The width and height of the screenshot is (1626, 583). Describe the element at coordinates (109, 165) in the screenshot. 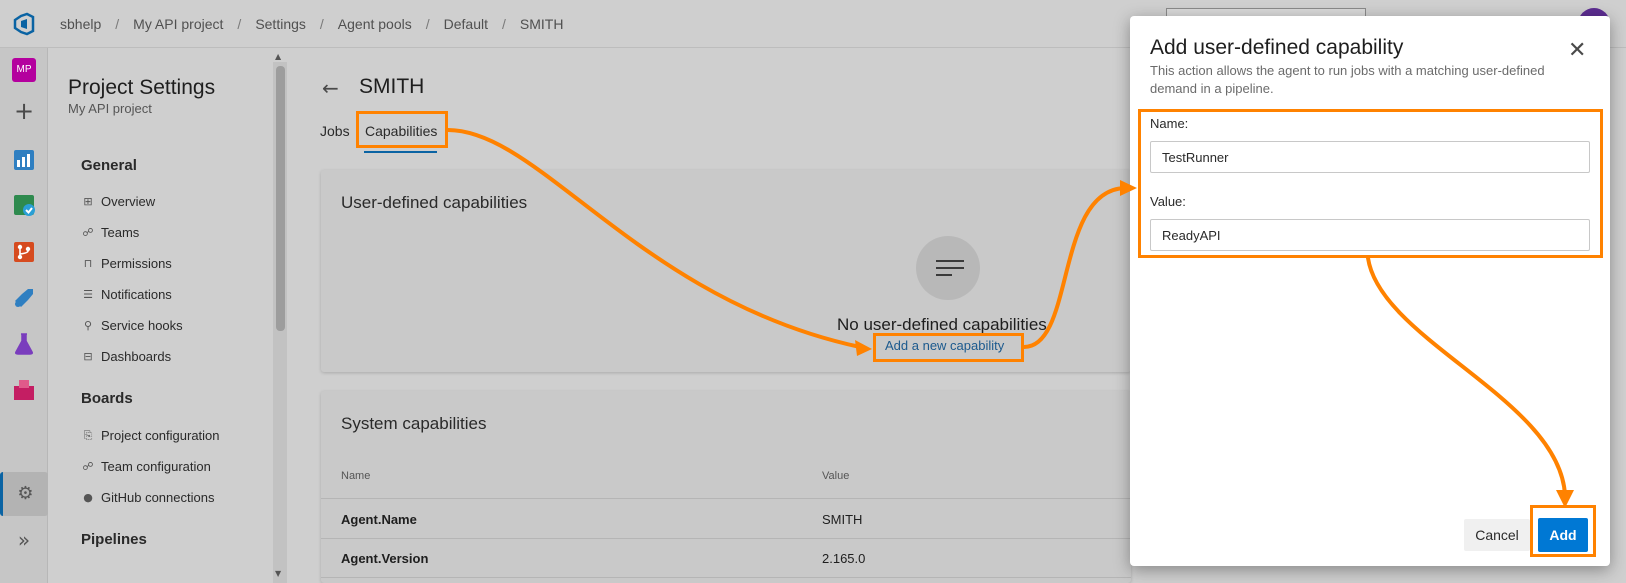

I see `nav-section-general: General` at that location.